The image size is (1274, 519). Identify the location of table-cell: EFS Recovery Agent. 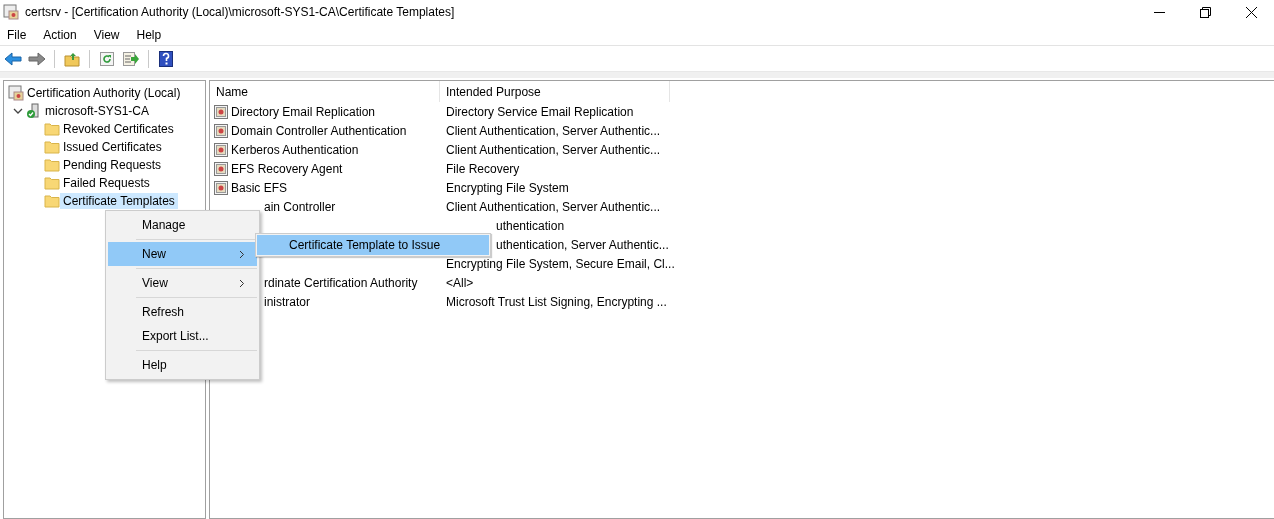
(287, 168).